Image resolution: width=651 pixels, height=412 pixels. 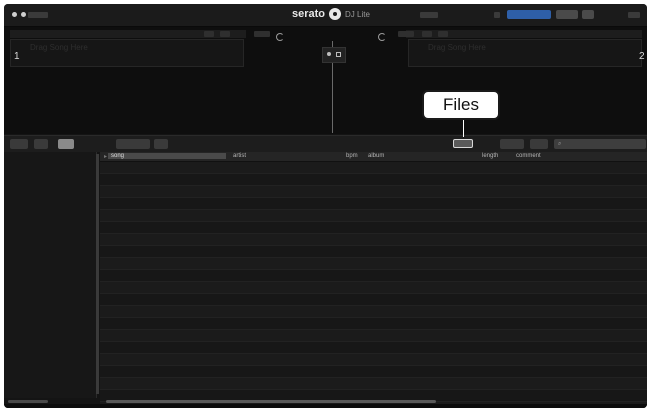 I want to click on files-callout-label: Files, so click(x=461, y=104).